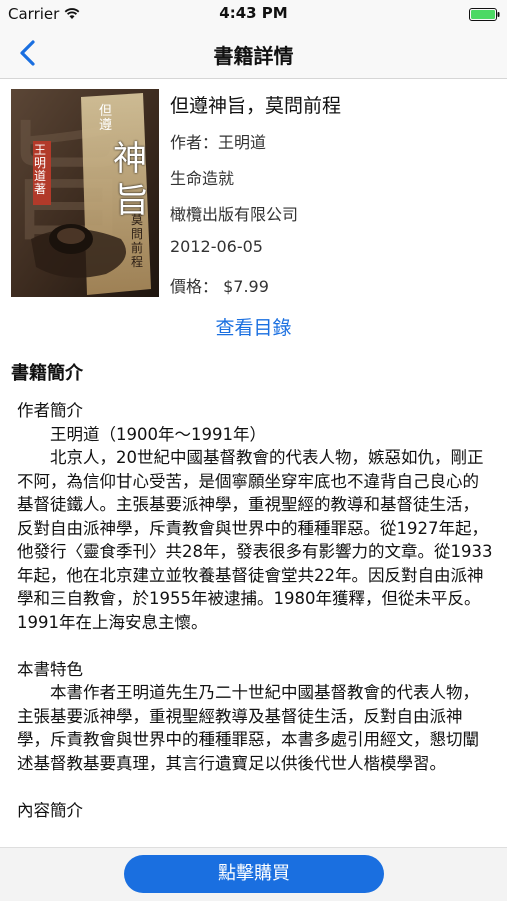 The height and width of the screenshot is (901, 507). Describe the element at coordinates (137, 241) in the screenshot. I see `cover-title-line4: 莫問前程` at that location.